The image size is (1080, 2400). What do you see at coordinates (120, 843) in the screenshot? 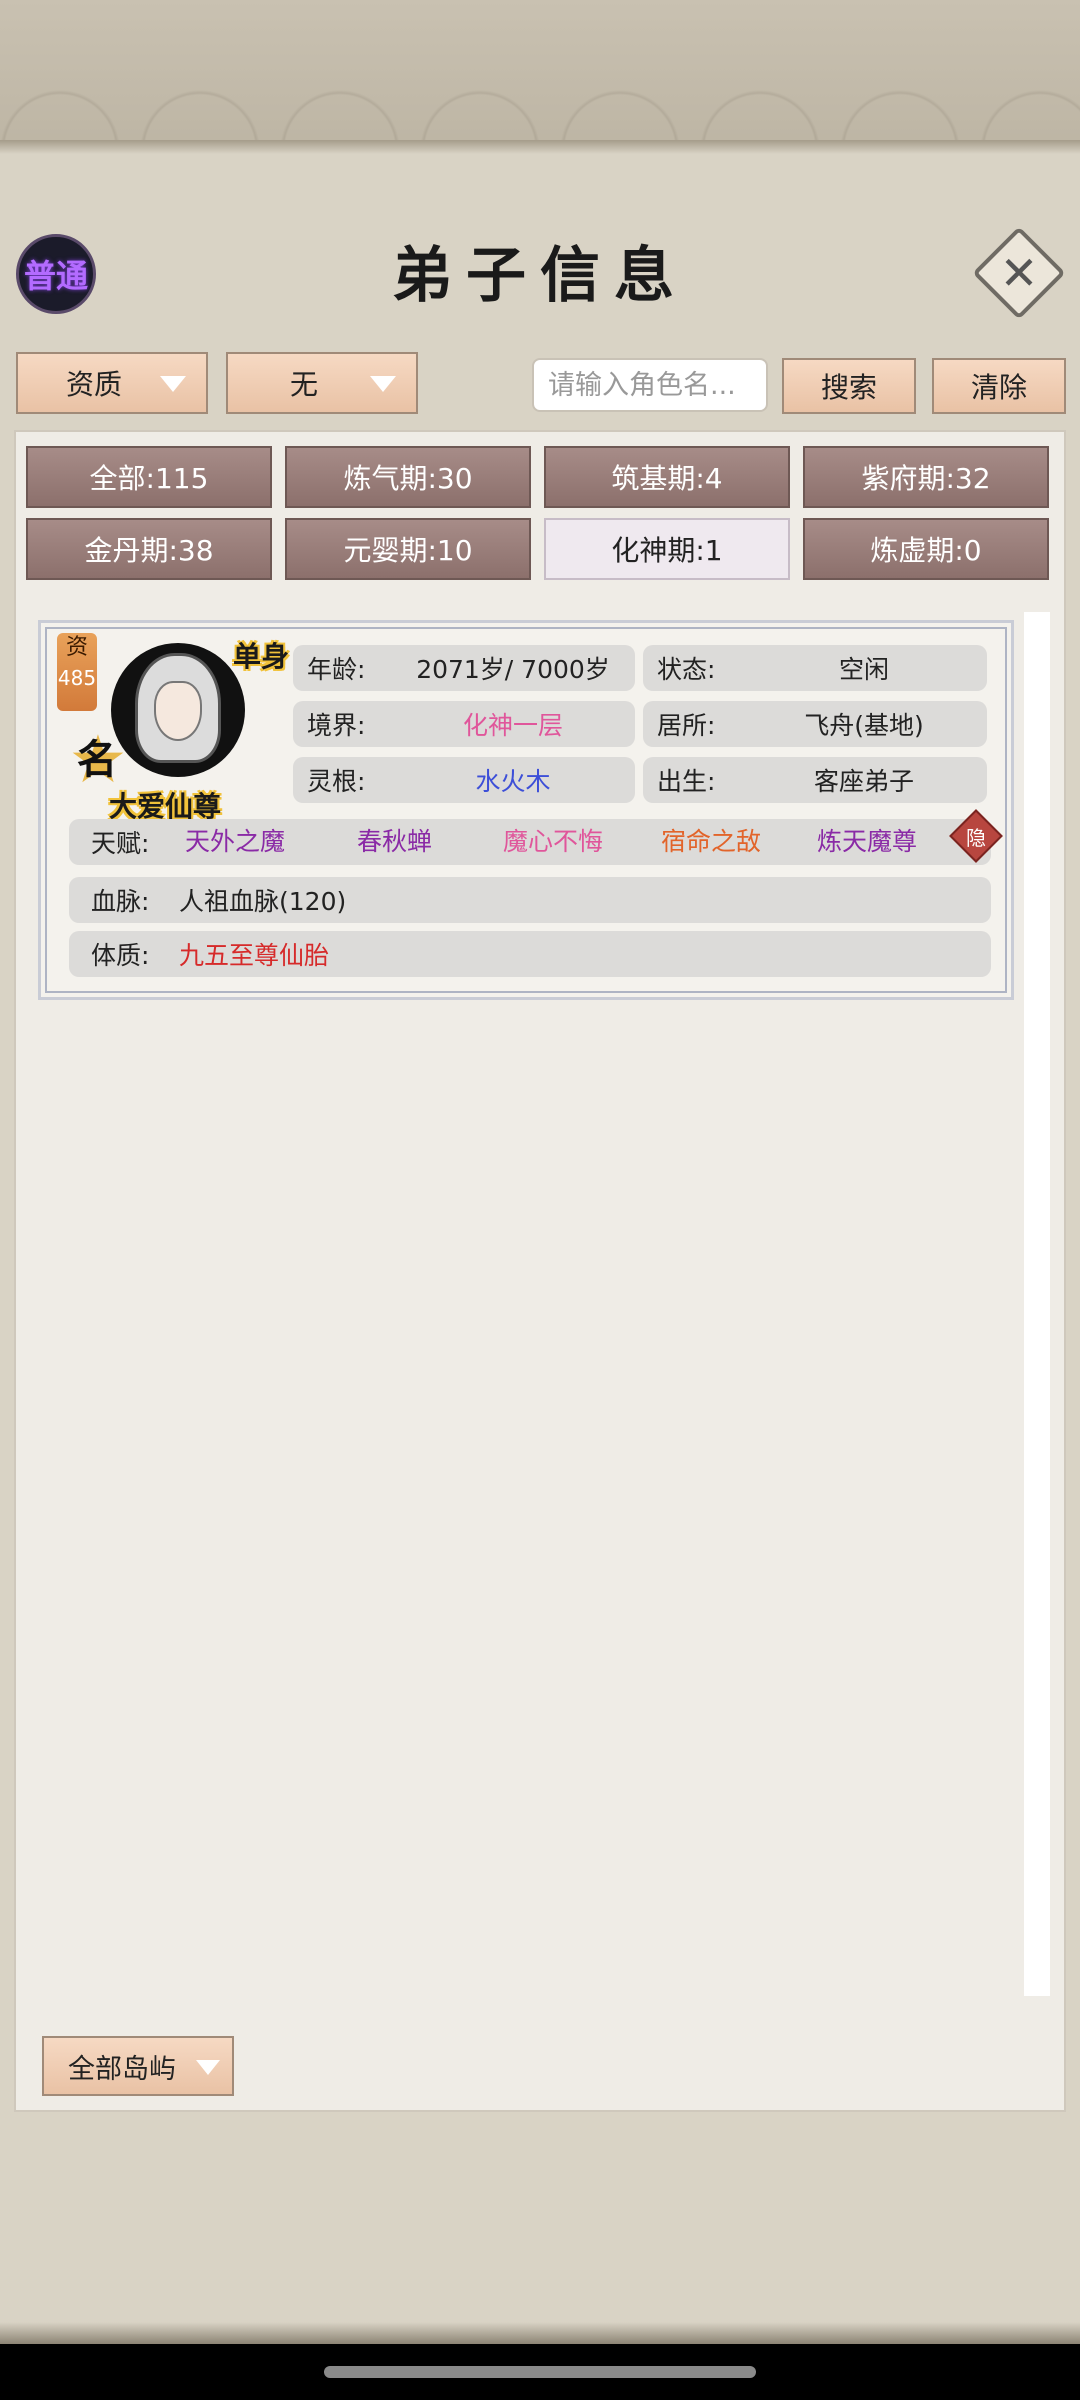
I see `talent-key: 天赋:` at bounding box center [120, 843].